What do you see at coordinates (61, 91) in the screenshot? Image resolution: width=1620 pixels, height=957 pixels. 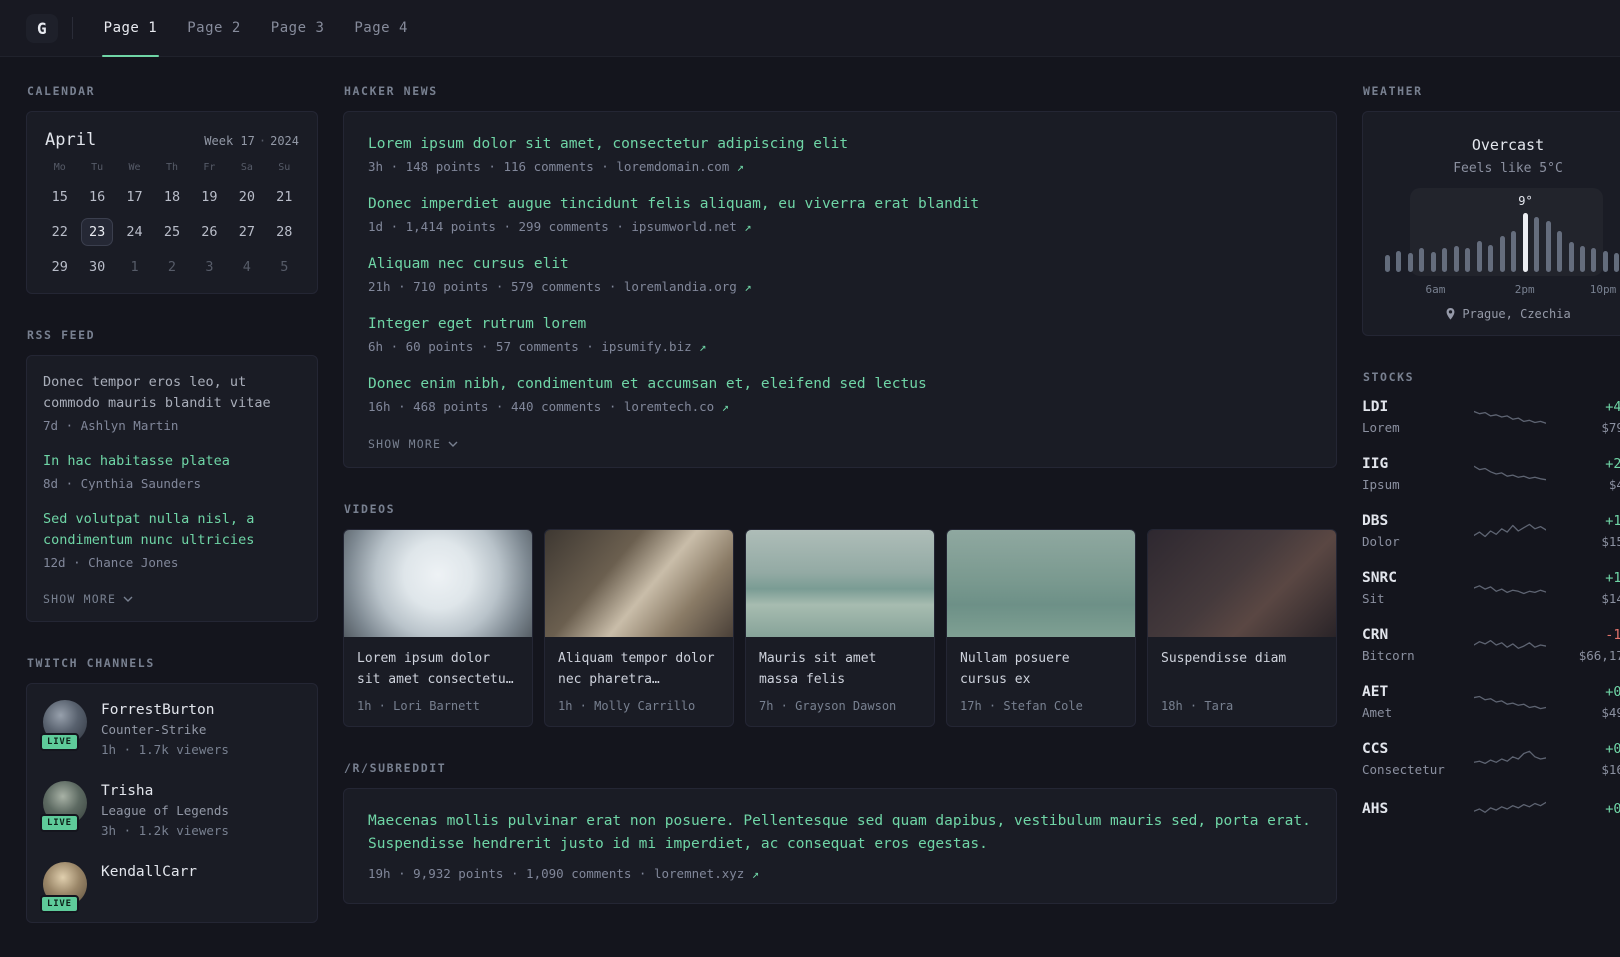 I see `calendar-section-title: CALENDAR` at bounding box center [61, 91].